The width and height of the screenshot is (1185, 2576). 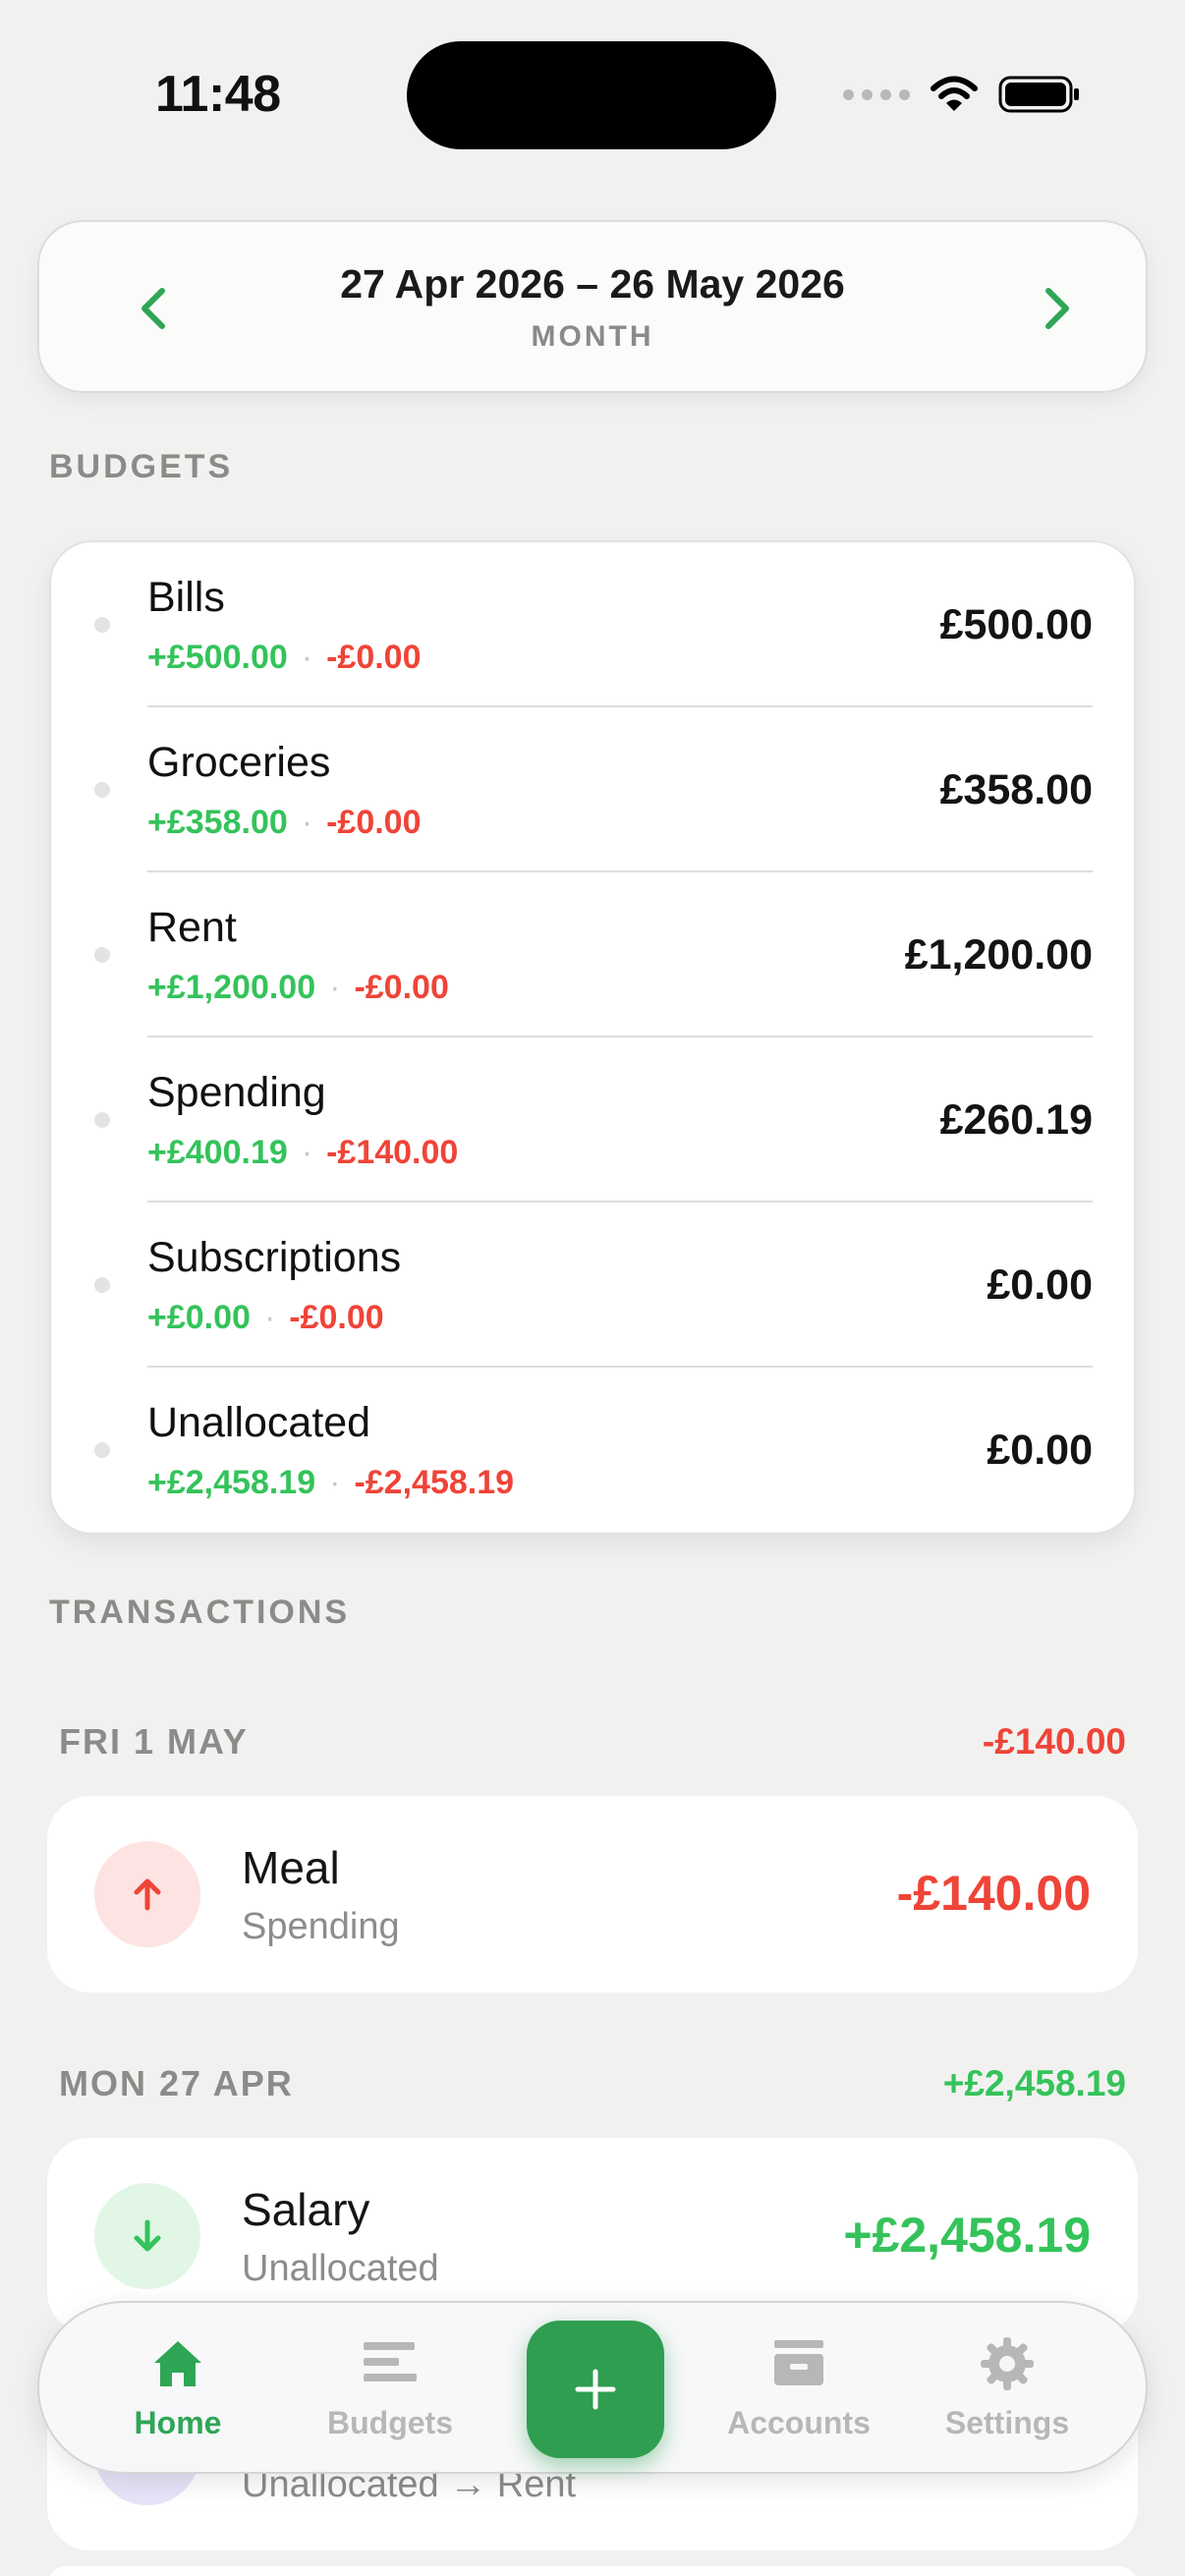 What do you see at coordinates (799, 2422) in the screenshot?
I see `tab-label: Accounts` at bounding box center [799, 2422].